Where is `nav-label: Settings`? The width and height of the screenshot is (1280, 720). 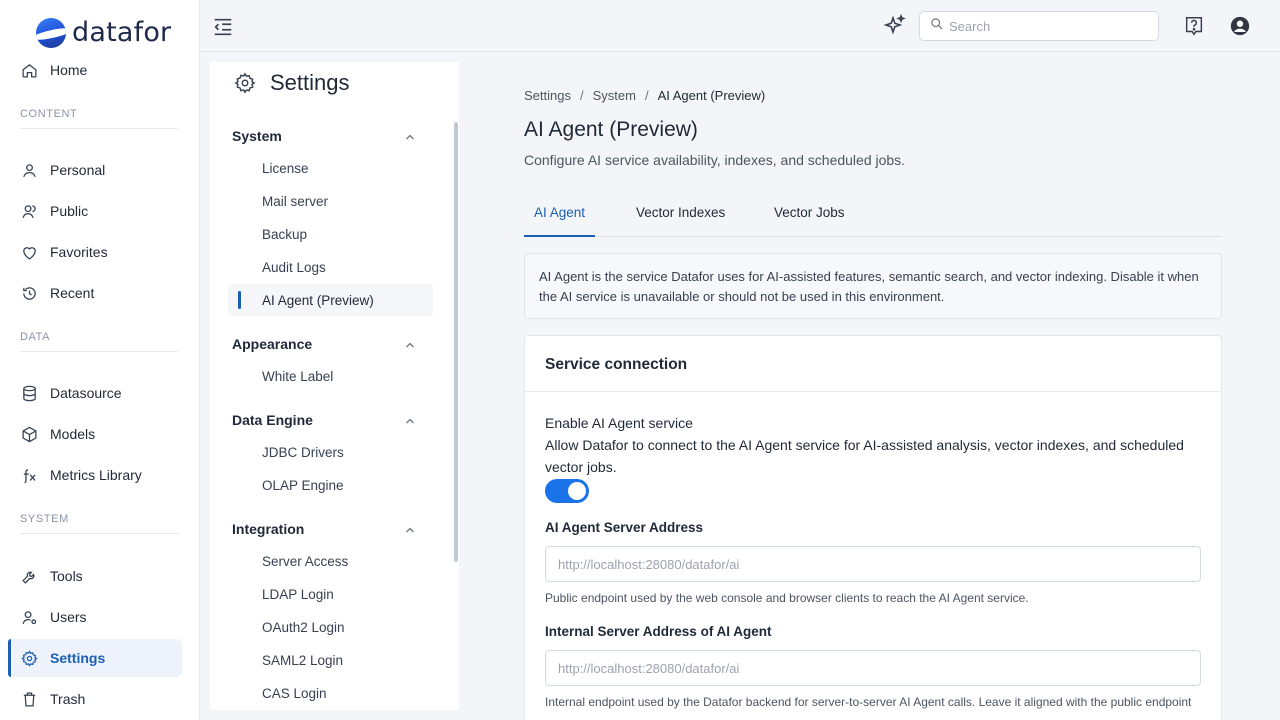 nav-label: Settings is located at coordinates (78, 658).